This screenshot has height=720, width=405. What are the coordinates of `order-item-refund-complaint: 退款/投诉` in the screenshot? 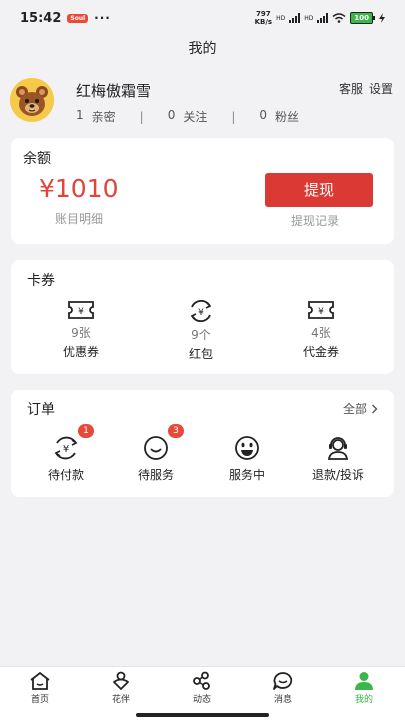 It's located at (338, 458).